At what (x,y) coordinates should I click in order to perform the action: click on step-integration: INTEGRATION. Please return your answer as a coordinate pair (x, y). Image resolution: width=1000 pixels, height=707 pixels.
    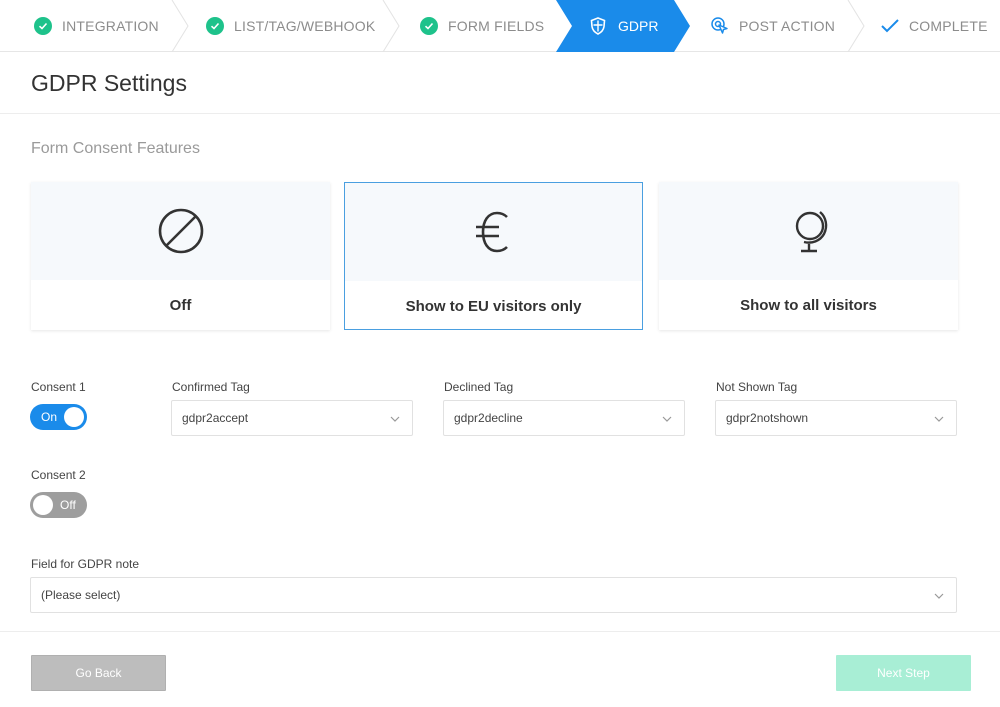
    Looking at the image, I should click on (96, 26).